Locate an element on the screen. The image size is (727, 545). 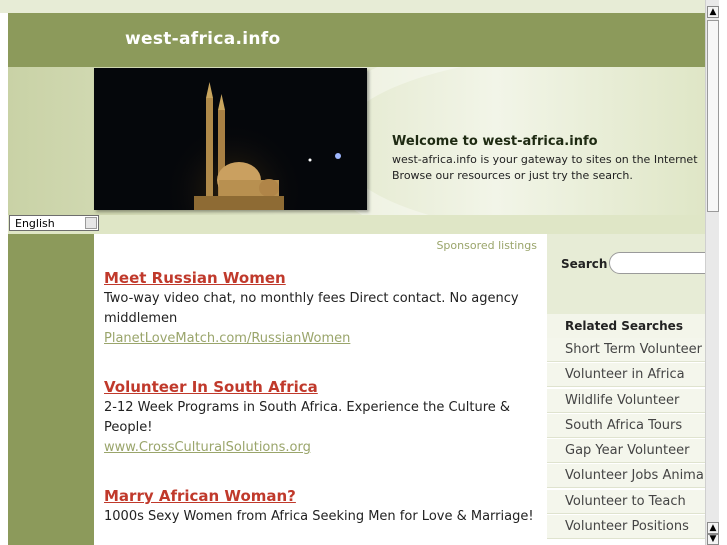
related-search-link: Volunteer Jobs Animal is located at coordinates (626, 476).